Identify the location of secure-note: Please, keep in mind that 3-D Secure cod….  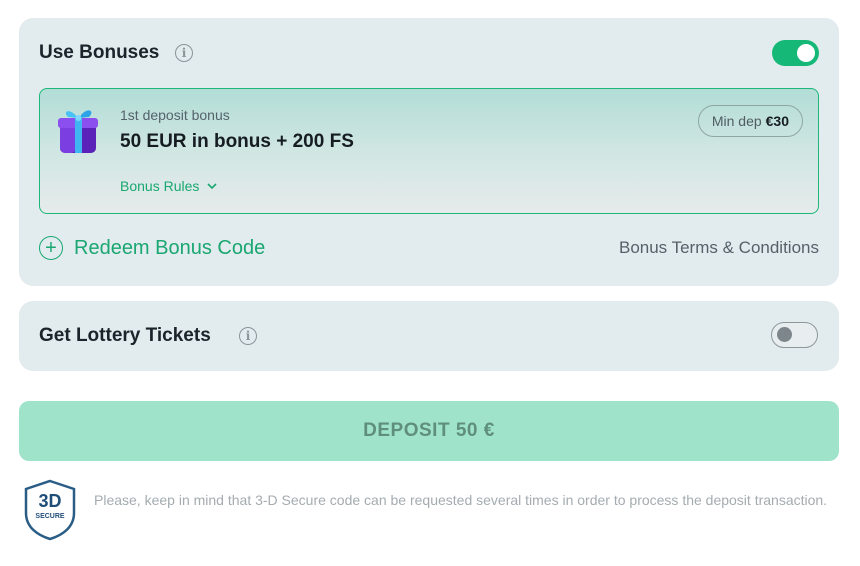
(461, 500).